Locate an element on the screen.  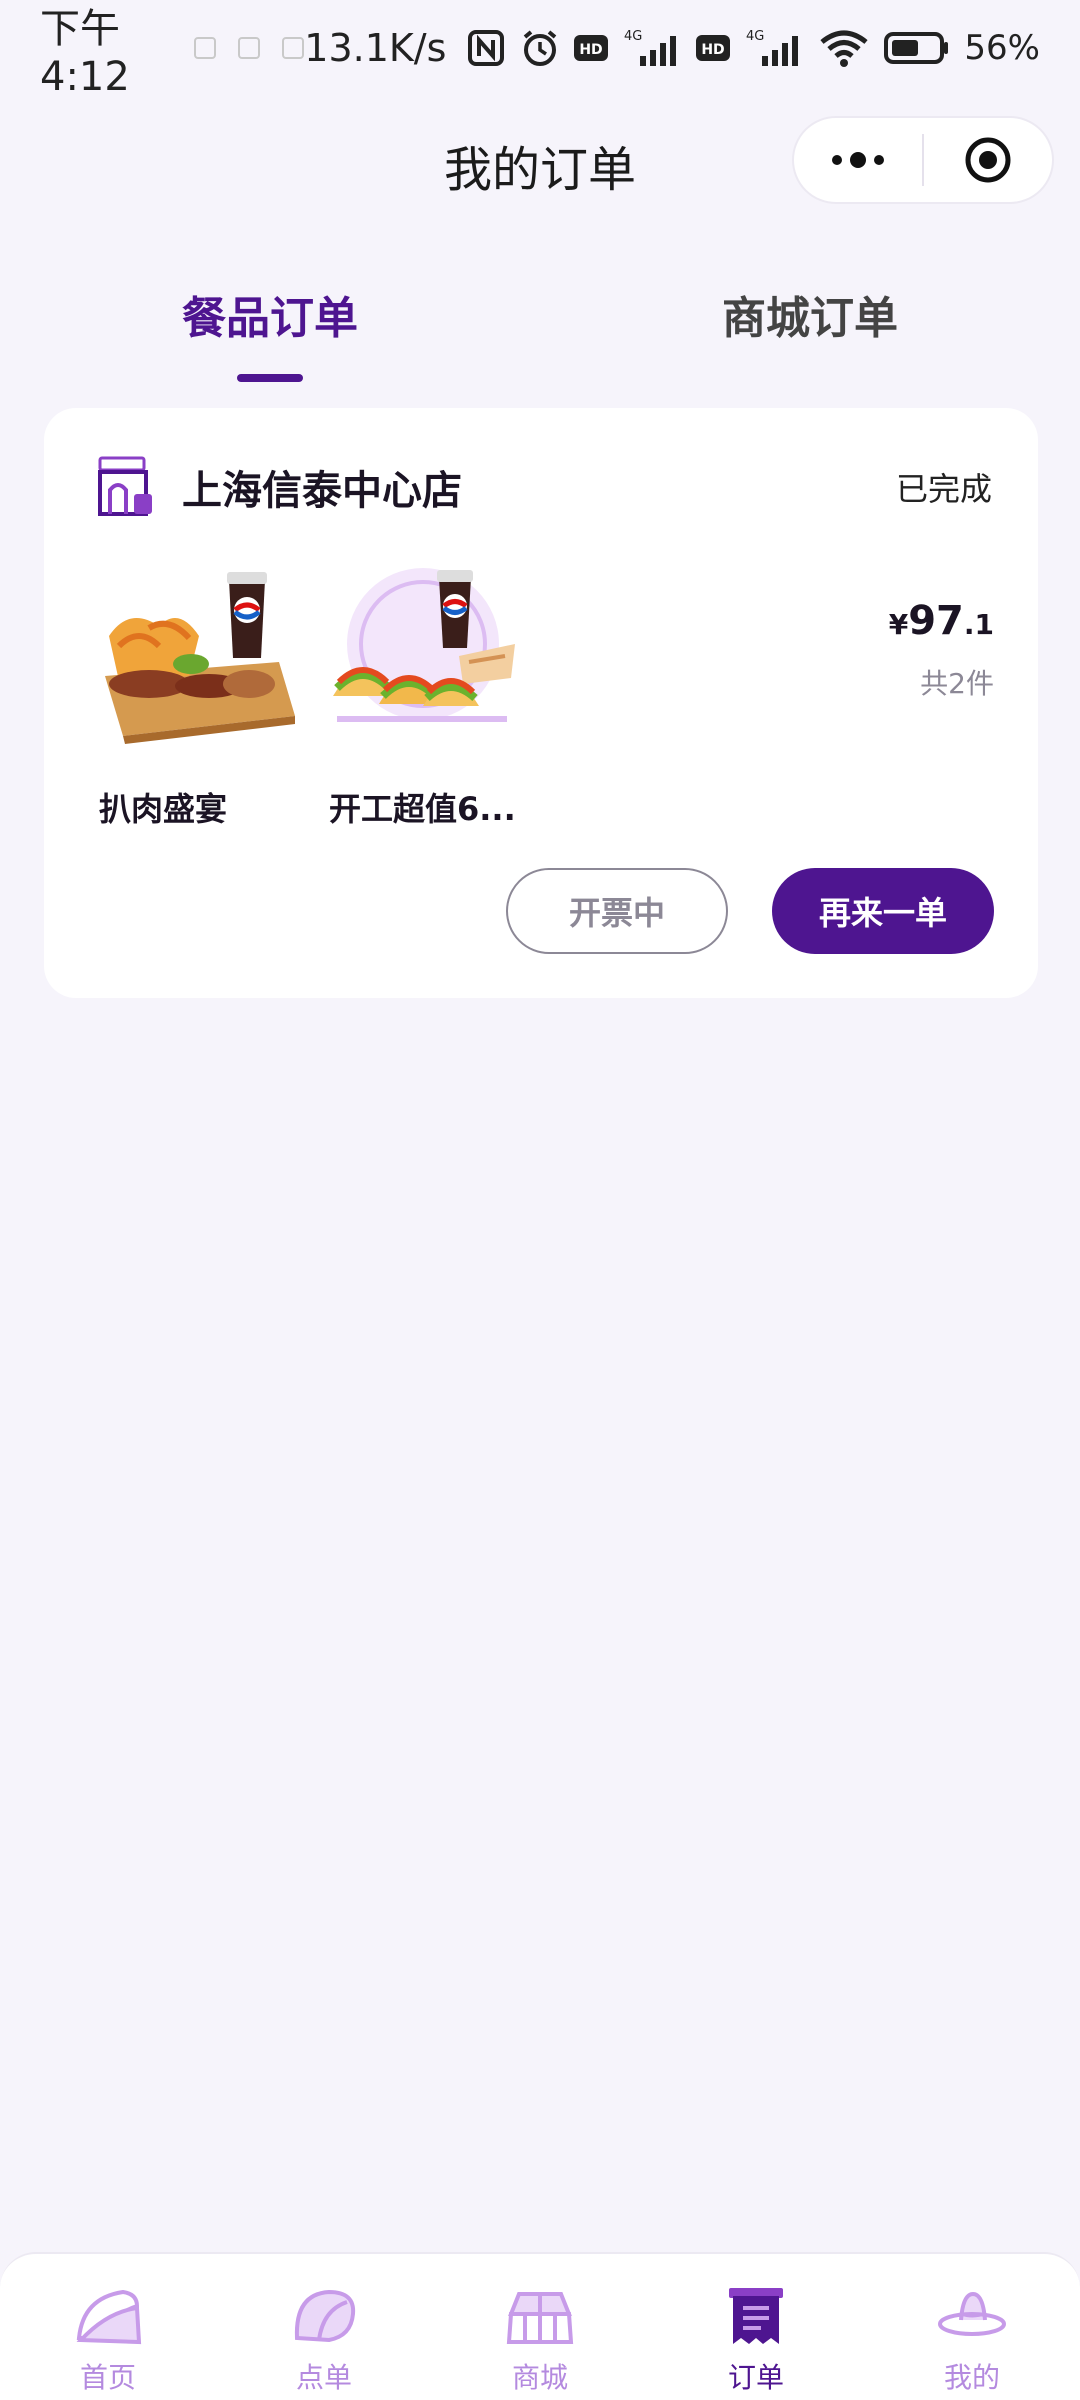
tab-mall-orders: 商城订单 is located at coordinates (810, 314).